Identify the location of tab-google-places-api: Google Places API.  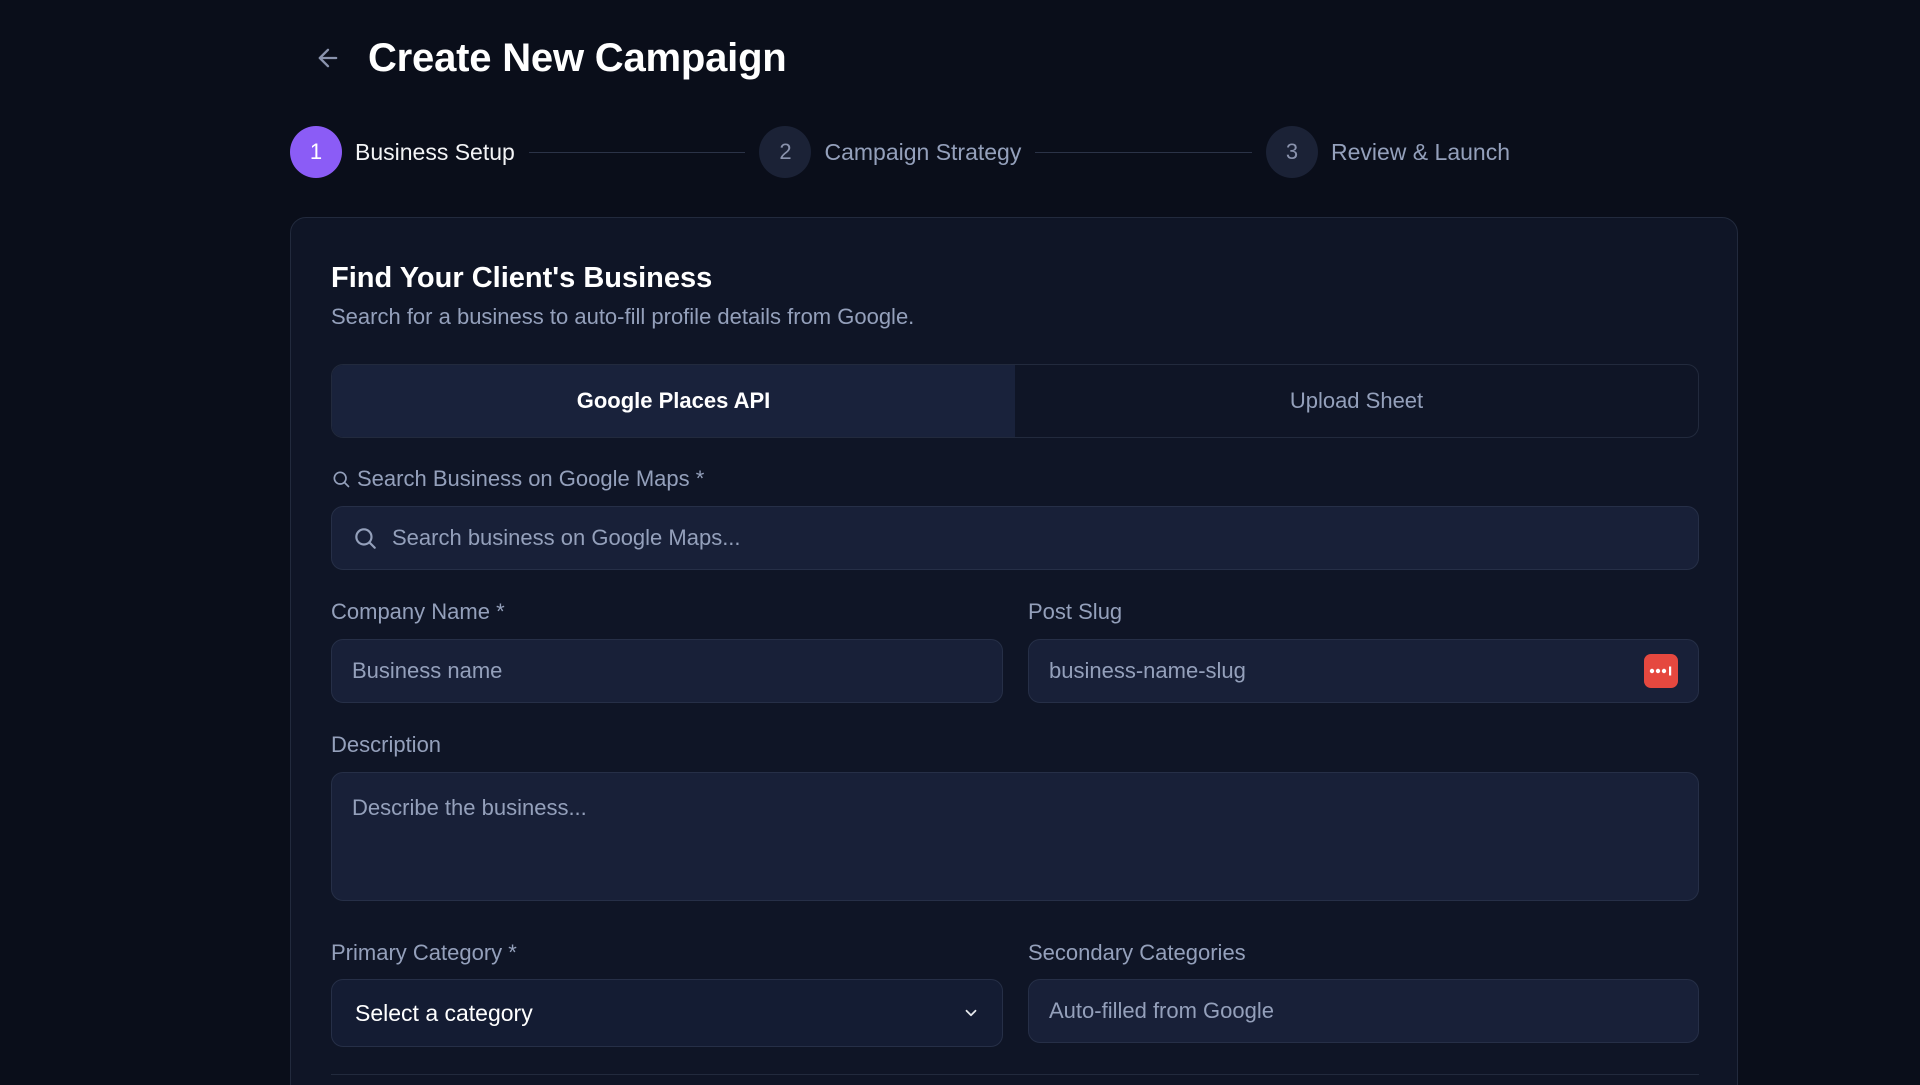
(673, 401).